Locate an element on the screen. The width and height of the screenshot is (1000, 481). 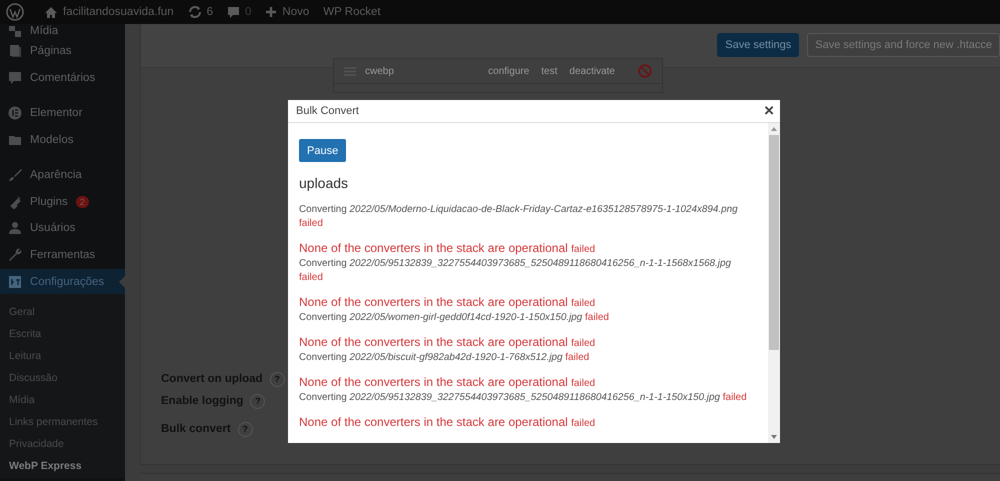
new-link: Novo is located at coordinates (287, 12).